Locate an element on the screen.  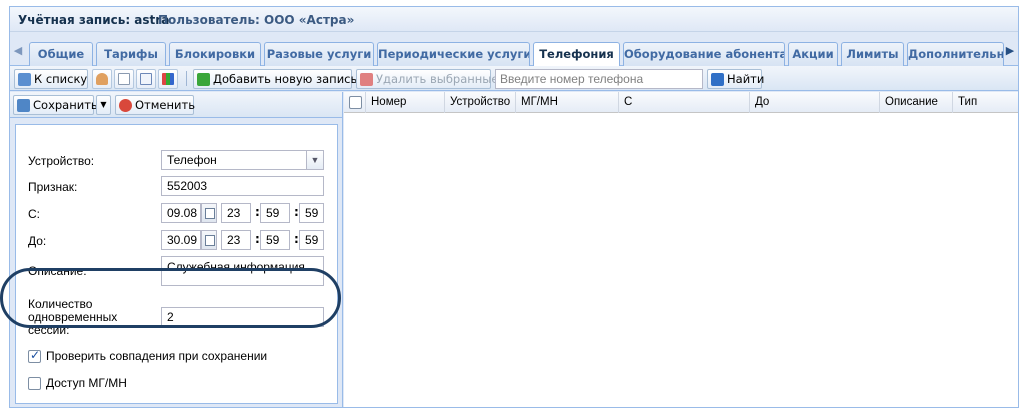
search-icon is located at coordinates (717, 79).